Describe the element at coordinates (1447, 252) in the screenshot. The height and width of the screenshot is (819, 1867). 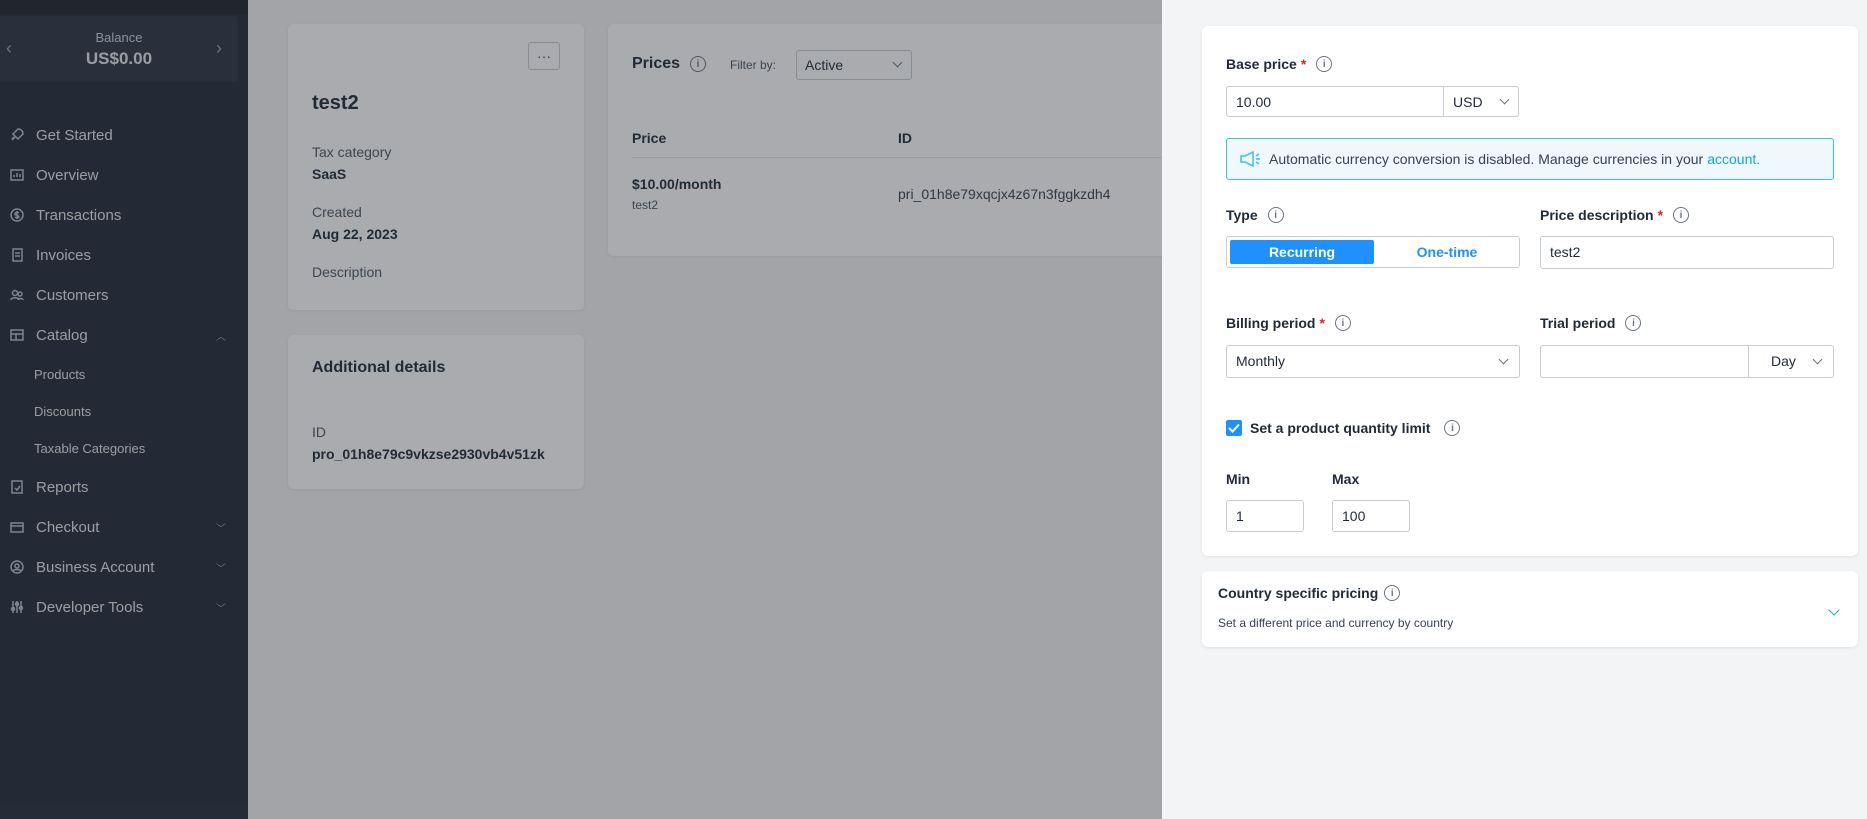
I see `one-time-option: One-time` at that location.